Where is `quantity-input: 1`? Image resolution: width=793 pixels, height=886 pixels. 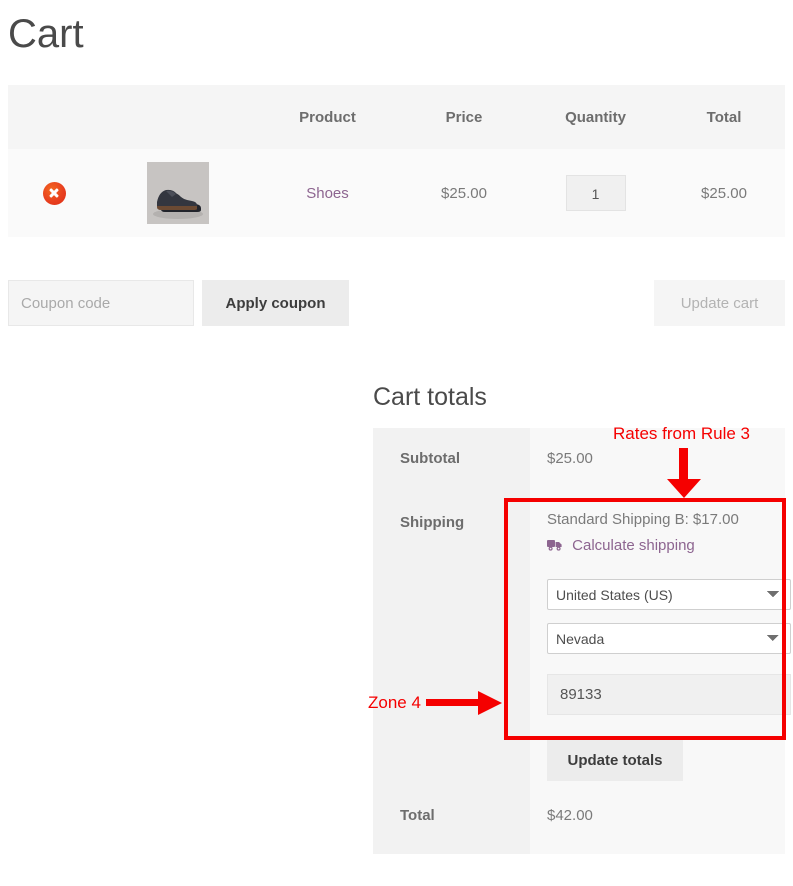 quantity-input: 1 is located at coordinates (595, 193).